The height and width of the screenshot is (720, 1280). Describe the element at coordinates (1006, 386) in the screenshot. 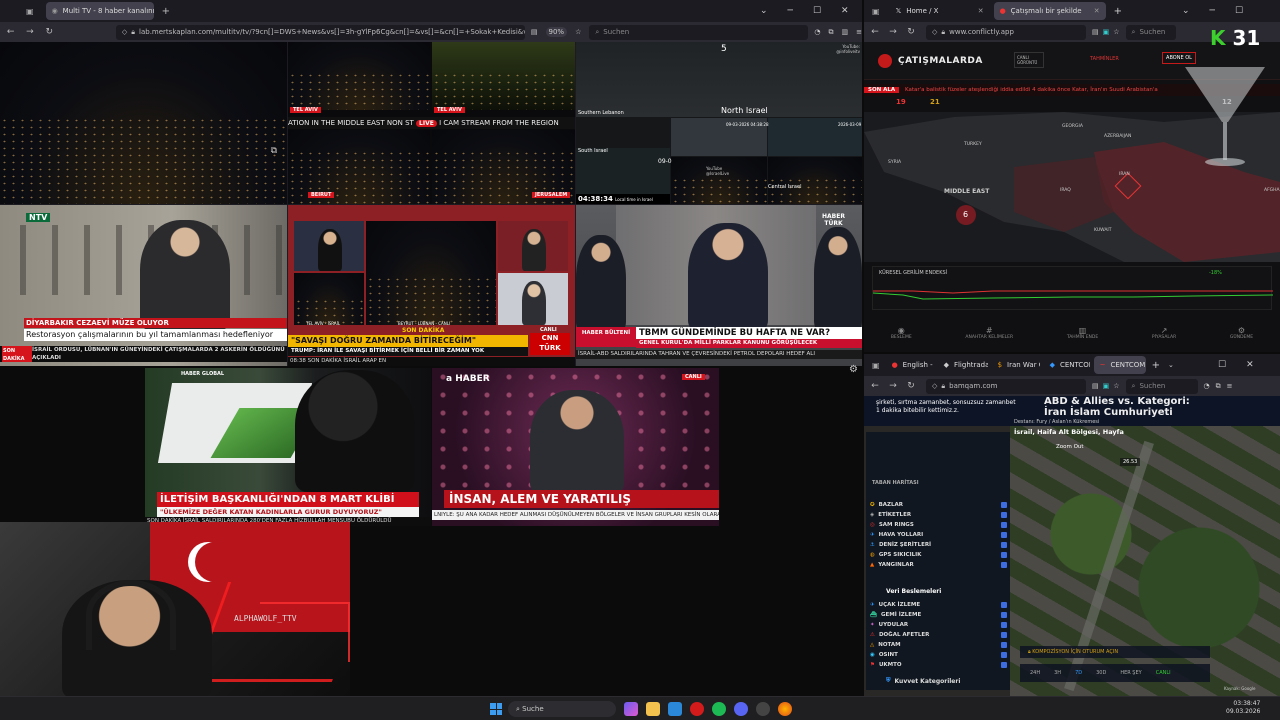

I see `url-bar: ◇ 🔒︎ bamqam.com` at that location.